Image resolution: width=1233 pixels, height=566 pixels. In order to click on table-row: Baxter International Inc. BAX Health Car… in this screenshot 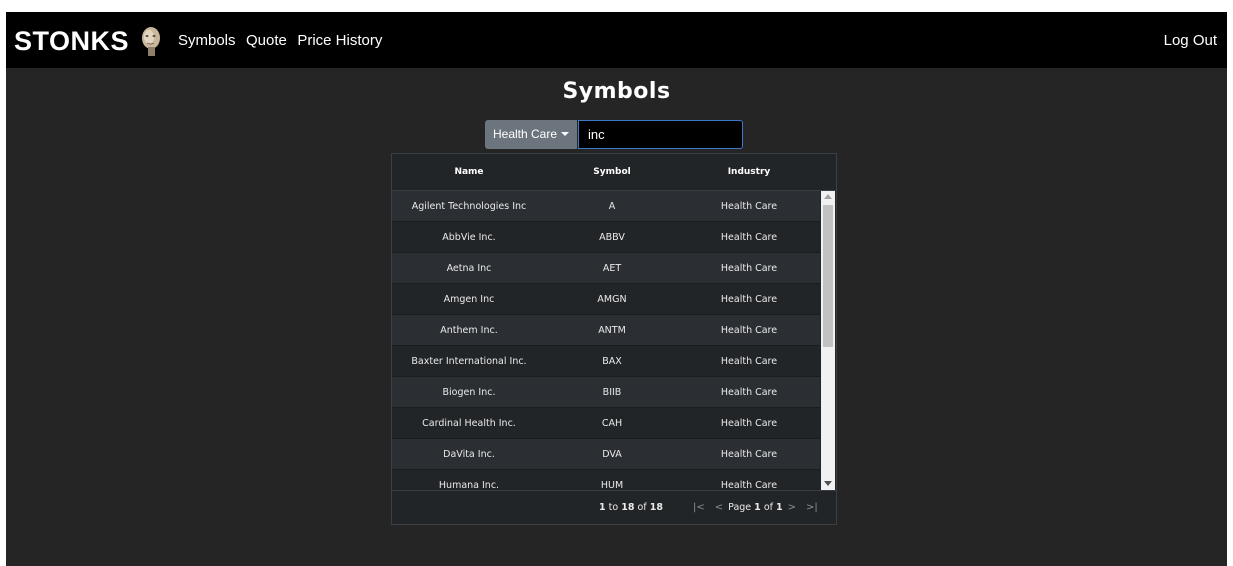, I will do `click(606, 361)`.